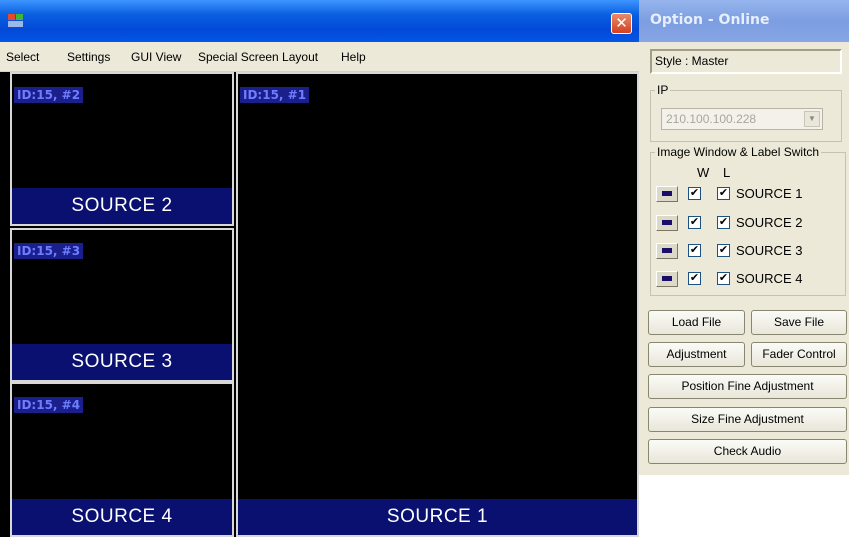 This screenshot has width=849, height=537. Describe the element at coordinates (747, 451) in the screenshot. I see `check-audio-button: Check Audio` at that location.